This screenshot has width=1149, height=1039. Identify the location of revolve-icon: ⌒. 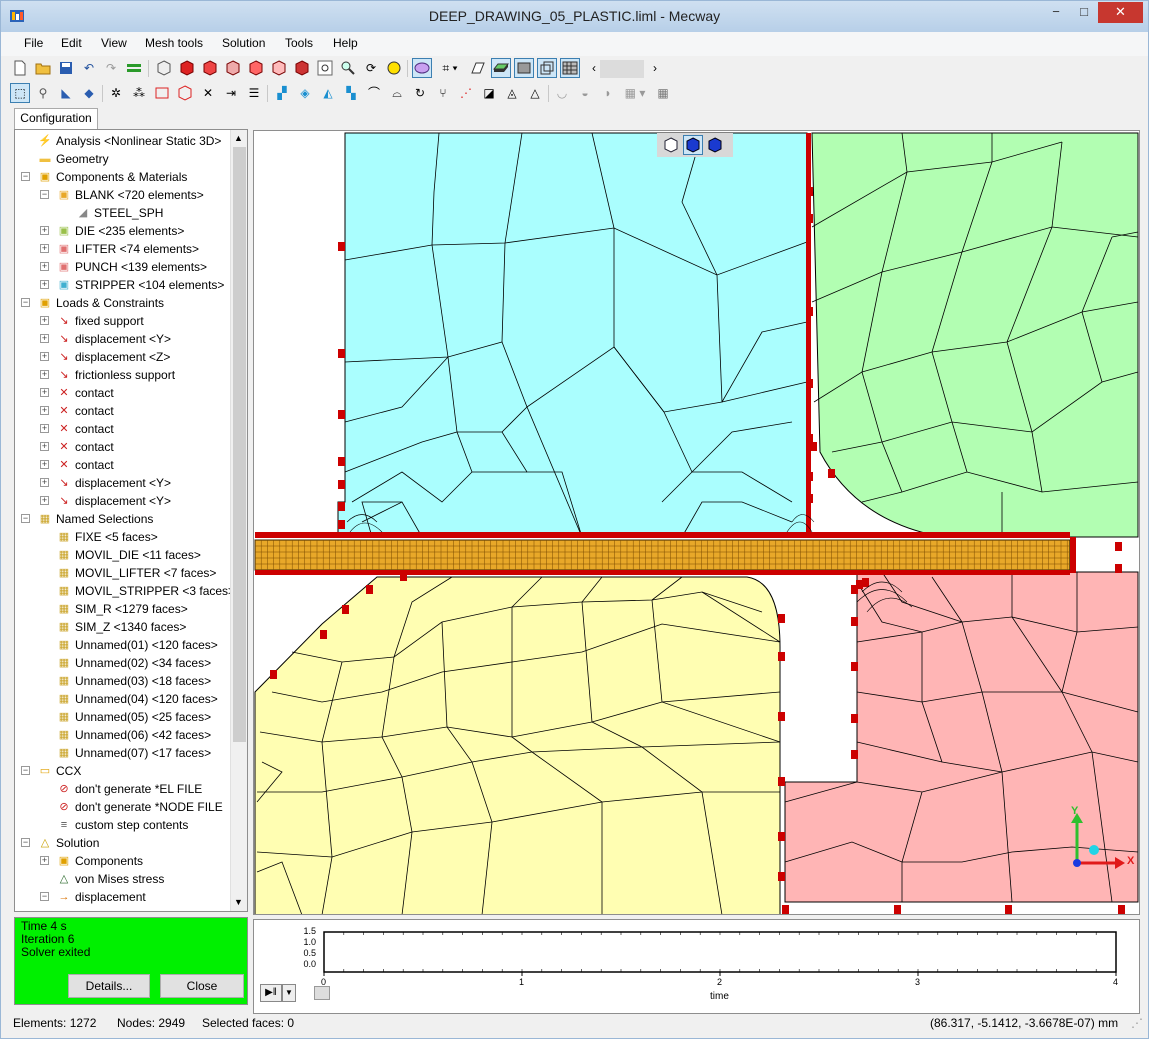
(374, 93).